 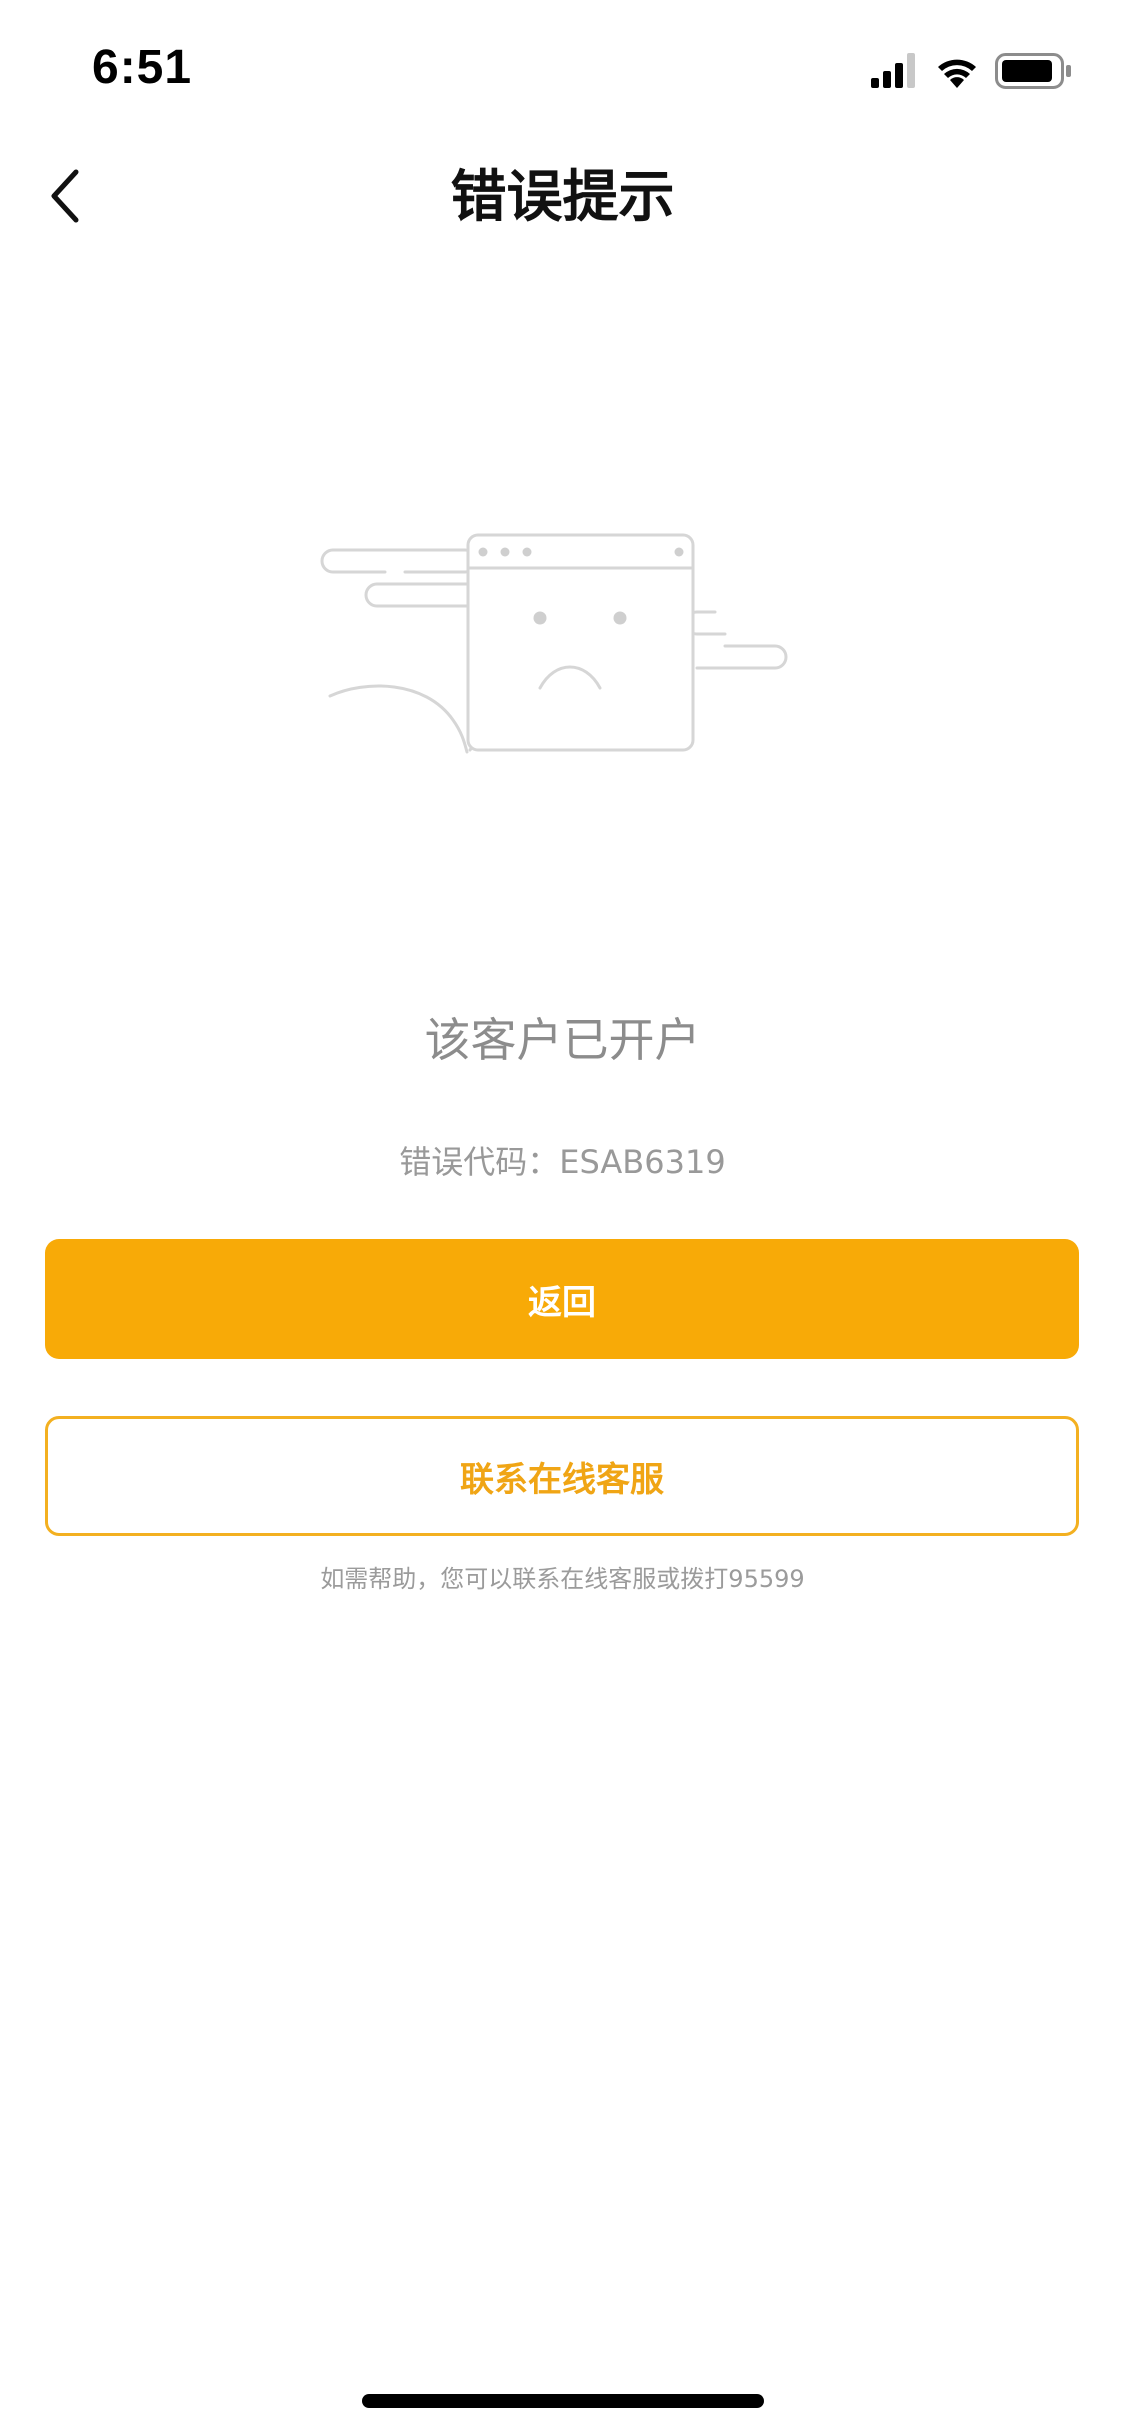 What do you see at coordinates (142, 67) in the screenshot?
I see `status-time: 6:51` at bounding box center [142, 67].